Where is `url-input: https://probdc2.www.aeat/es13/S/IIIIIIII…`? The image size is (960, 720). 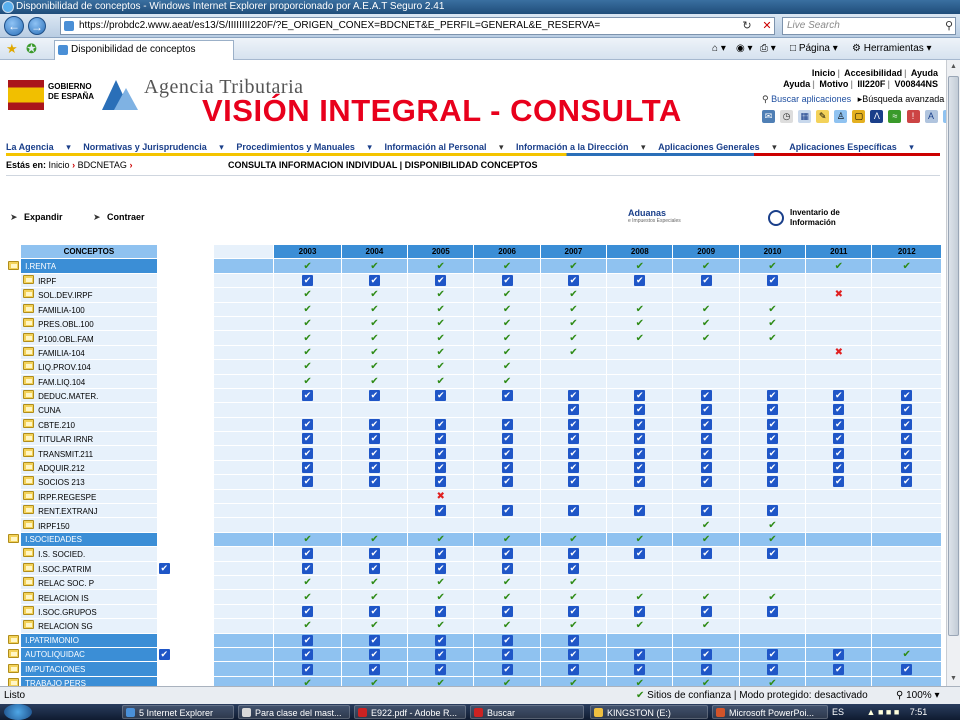
url-input: https://probdc2.www.aeat/es13/S/IIIIIIII… is located at coordinates (417, 26).